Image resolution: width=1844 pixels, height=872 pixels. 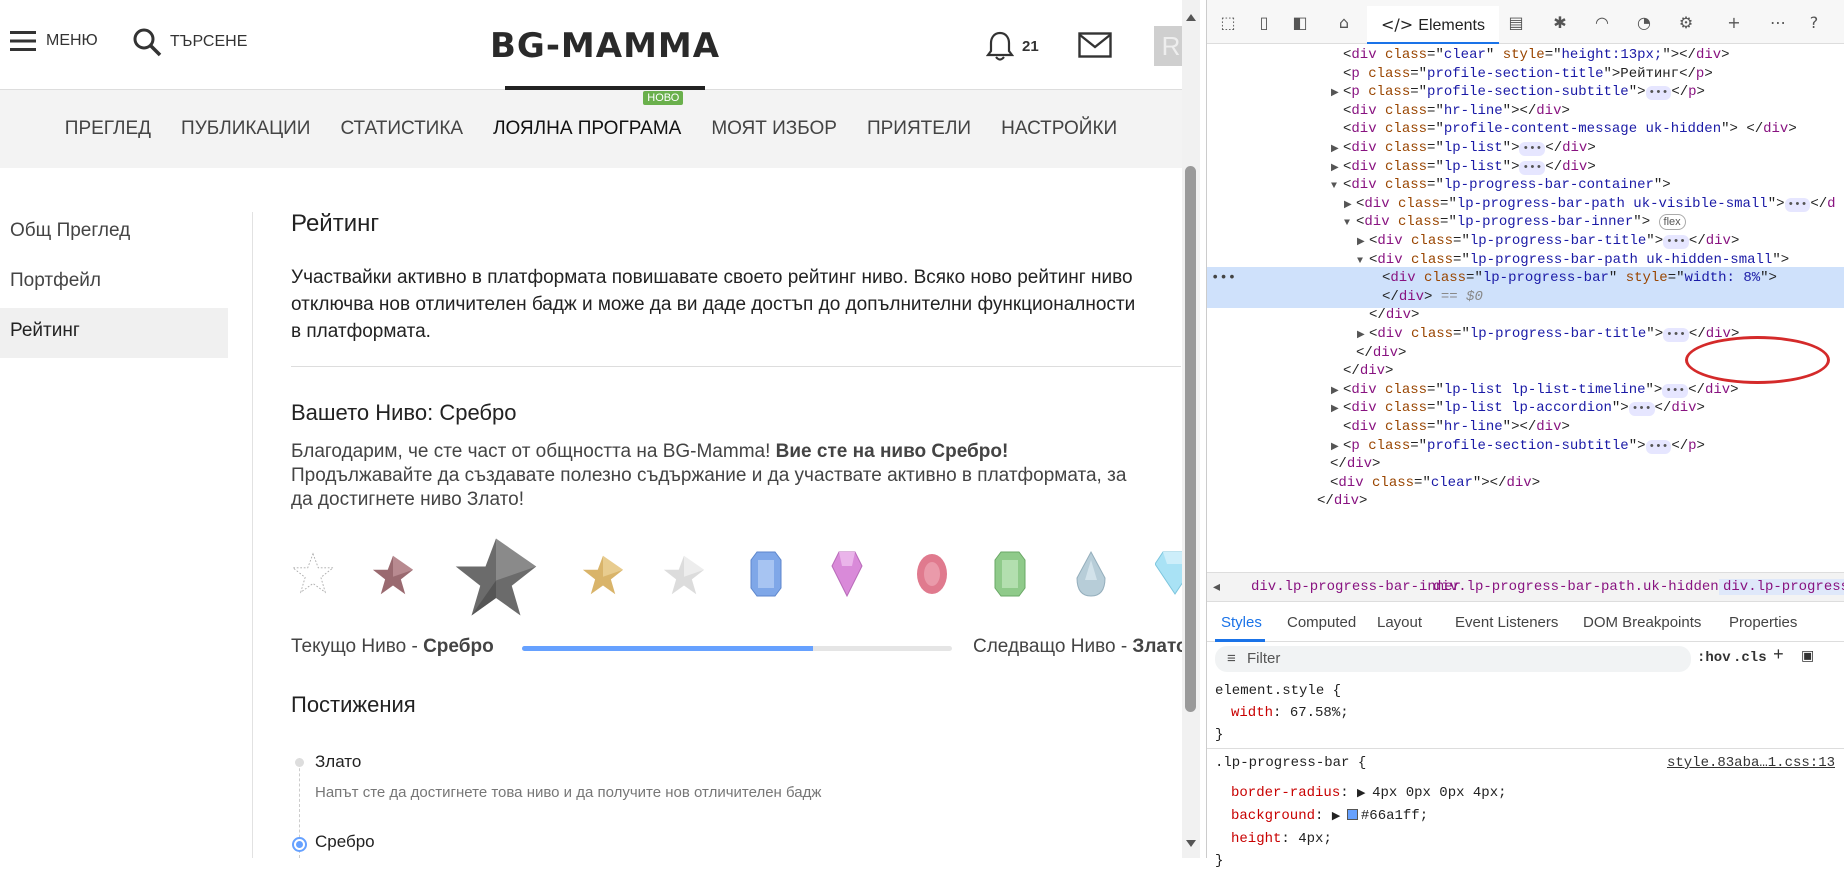 What do you see at coordinates (1734, 23) in the screenshot?
I see `more-tools-icon: +` at bounding box center [1734, 23].